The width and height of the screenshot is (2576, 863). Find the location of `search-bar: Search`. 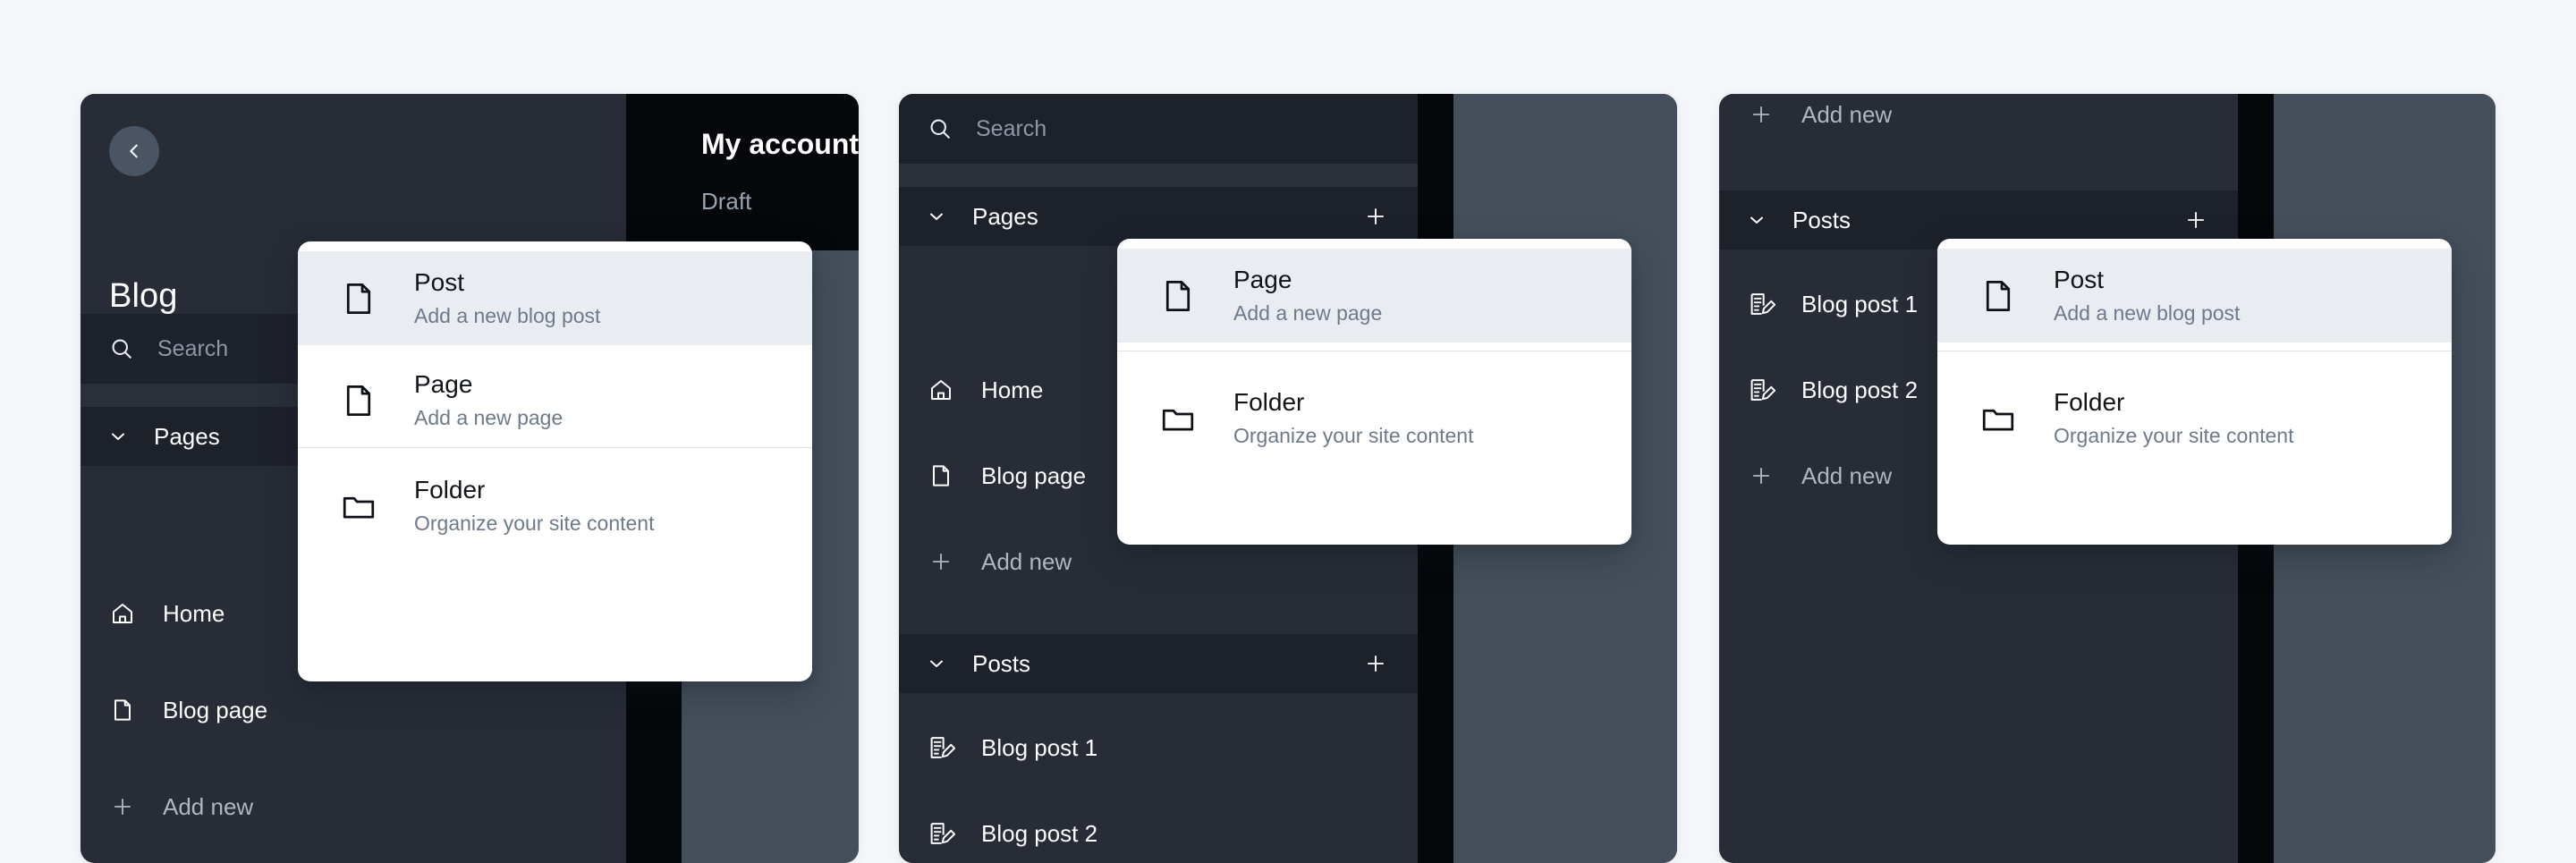

search-bar: Search is located at coordinates (1158, 129).